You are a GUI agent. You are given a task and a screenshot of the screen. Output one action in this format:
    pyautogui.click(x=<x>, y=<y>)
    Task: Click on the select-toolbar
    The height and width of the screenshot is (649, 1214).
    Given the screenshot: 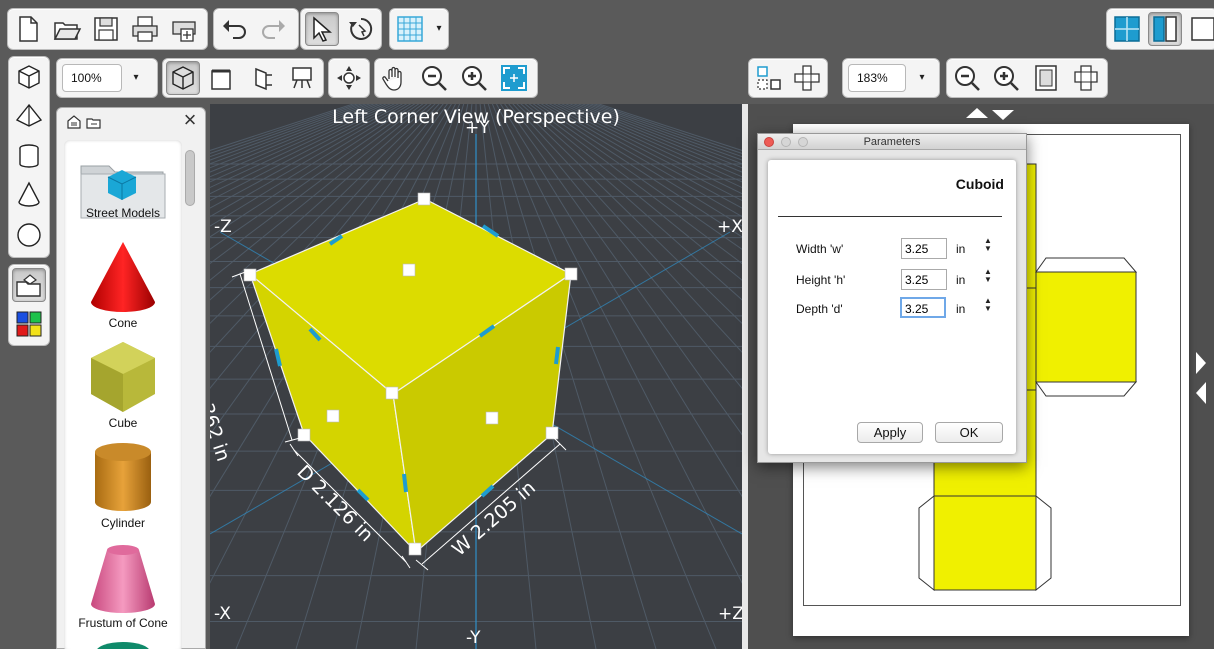 What is the action you would take?
    pyautogui.click(x=341, y=29)
    